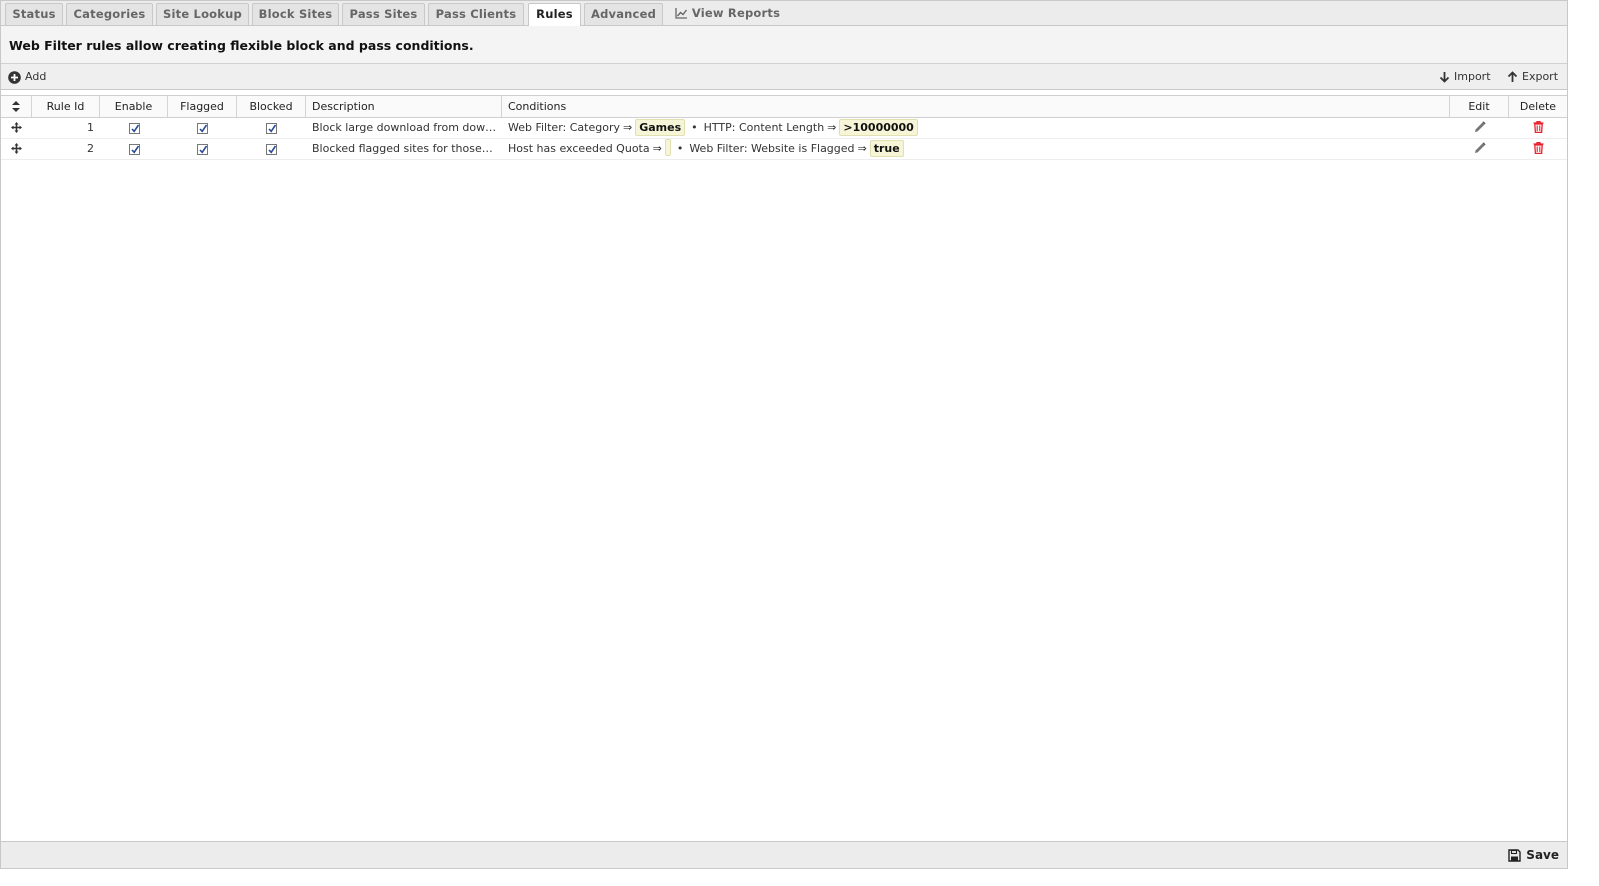  I want to click on tab-advanced: Advanced, so click(623, 14).